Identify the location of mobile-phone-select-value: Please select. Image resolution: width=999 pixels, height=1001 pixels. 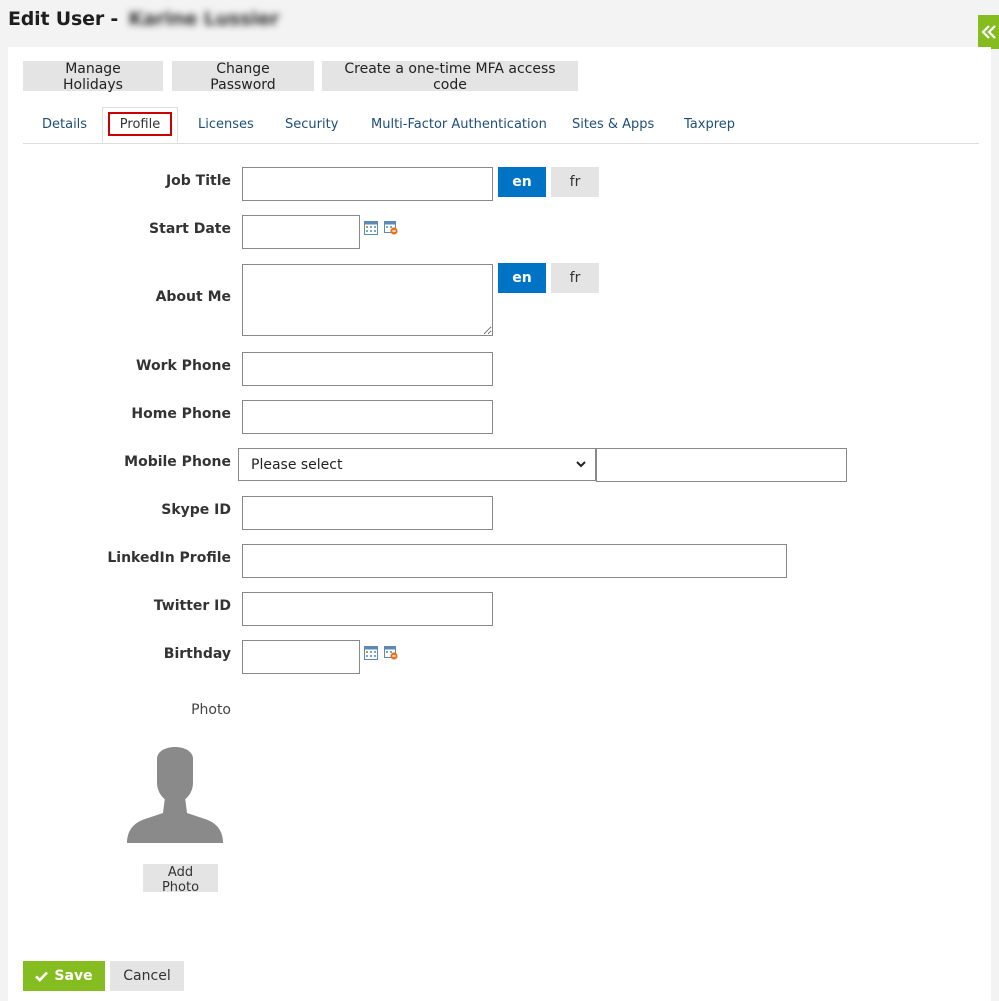
(297, 464).